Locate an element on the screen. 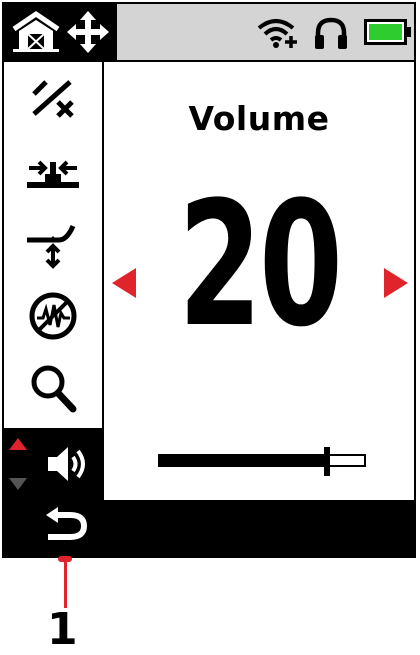 Image resolution: width=420 pixels, height=655 pixels. sidebar-item-search is located at coordinates (53, 390).